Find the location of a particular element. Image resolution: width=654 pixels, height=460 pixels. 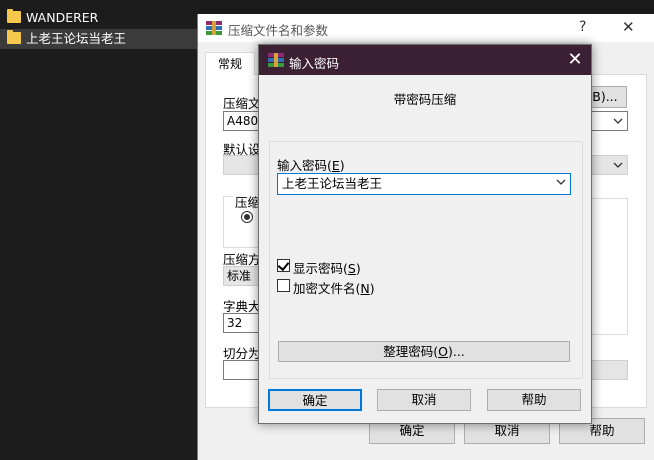

profile-field is located at coordinates (243, 165).